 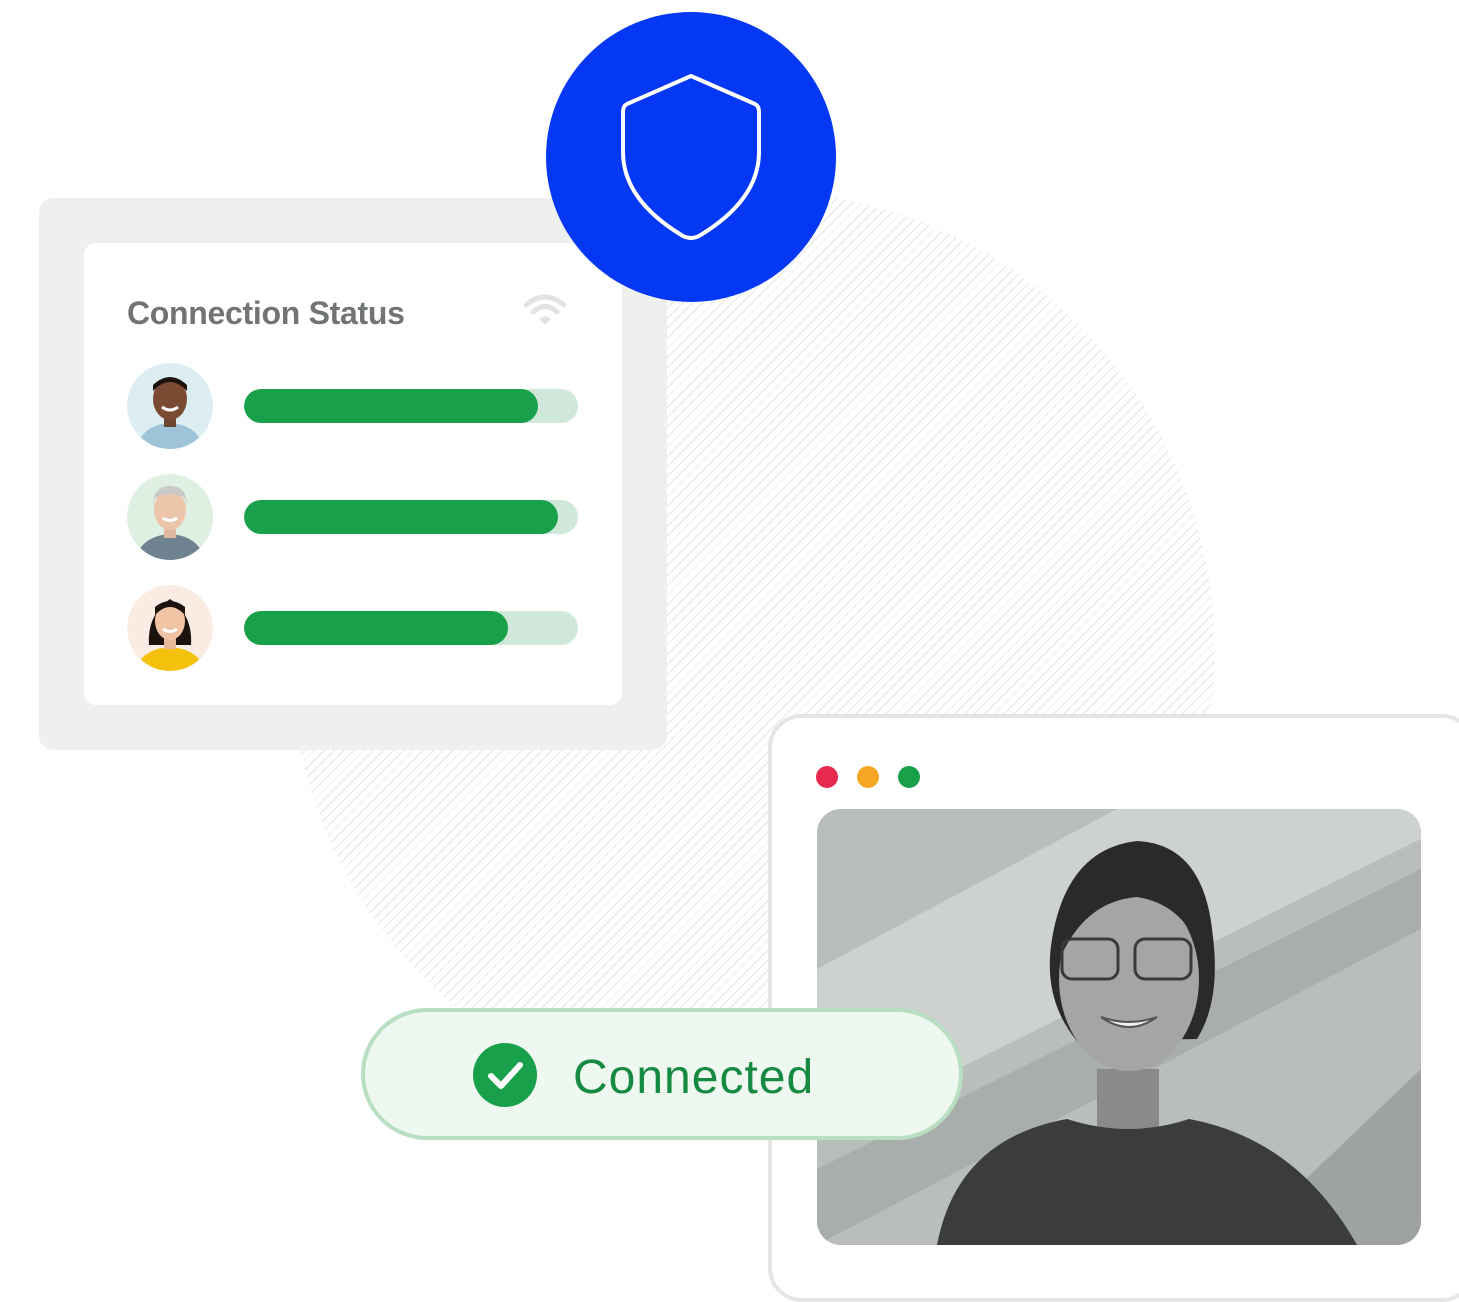 I want to click on minimize-dot, so click(x=868, y=777).